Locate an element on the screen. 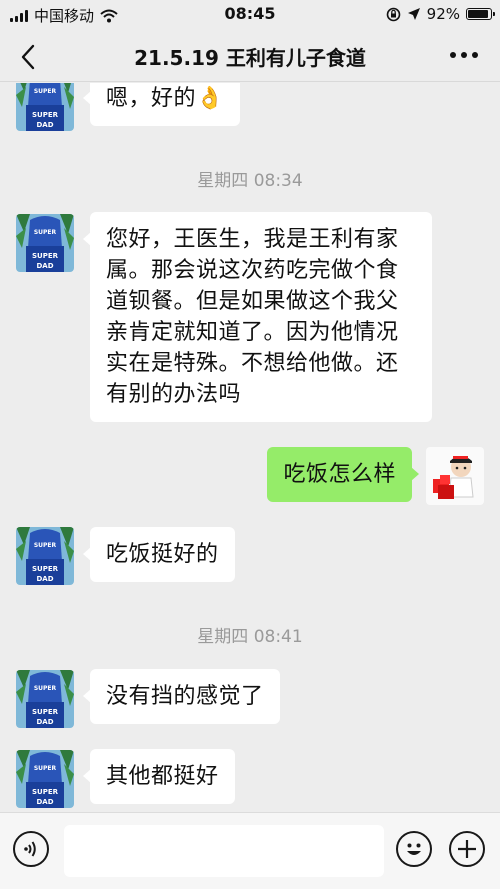  message-bubble: 吃饭怎么样 is located at coordinates (343, 474).